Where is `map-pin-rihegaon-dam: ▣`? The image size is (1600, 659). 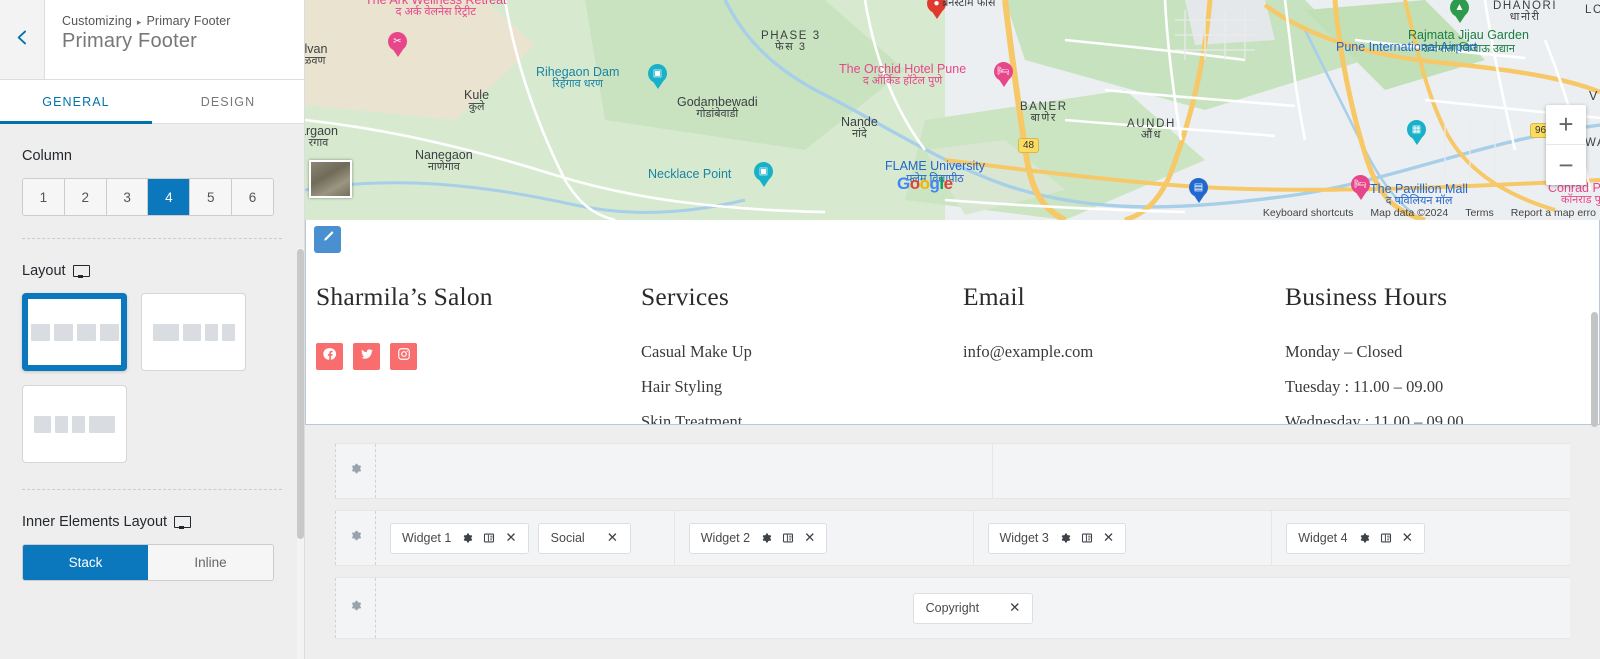
map-pin-rihegaon-dam: ▣ is located at coordinates (657, 77).